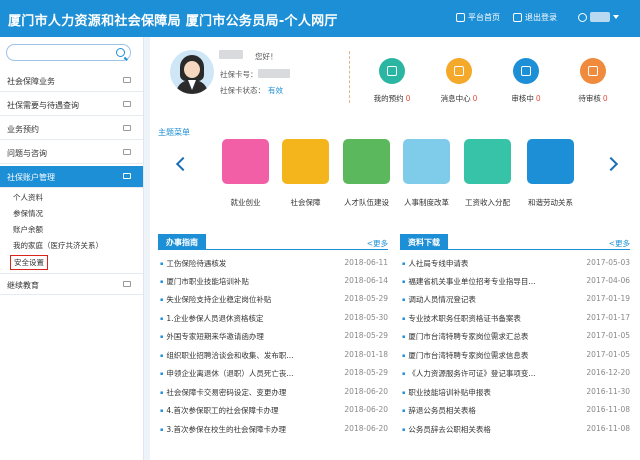  What do you see at coordinates (366, 409) in the screenshot?
I see `item-date: 2018-06-20` at bounding box center [366, 409].